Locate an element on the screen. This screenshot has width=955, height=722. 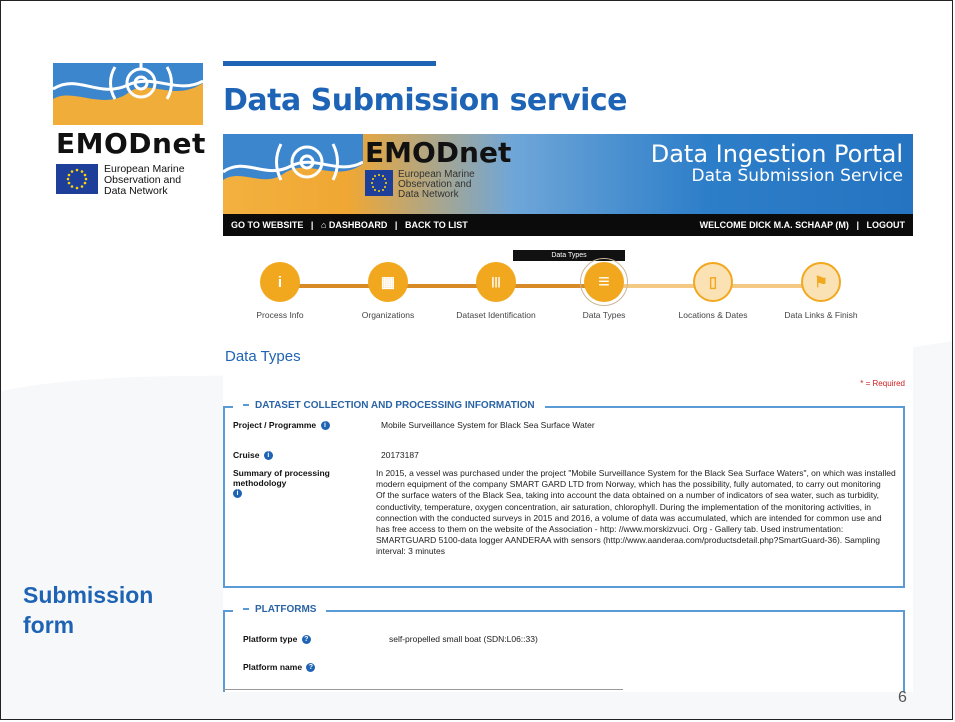
logout-link: LOGOUT is located at coordinates (886, 225).